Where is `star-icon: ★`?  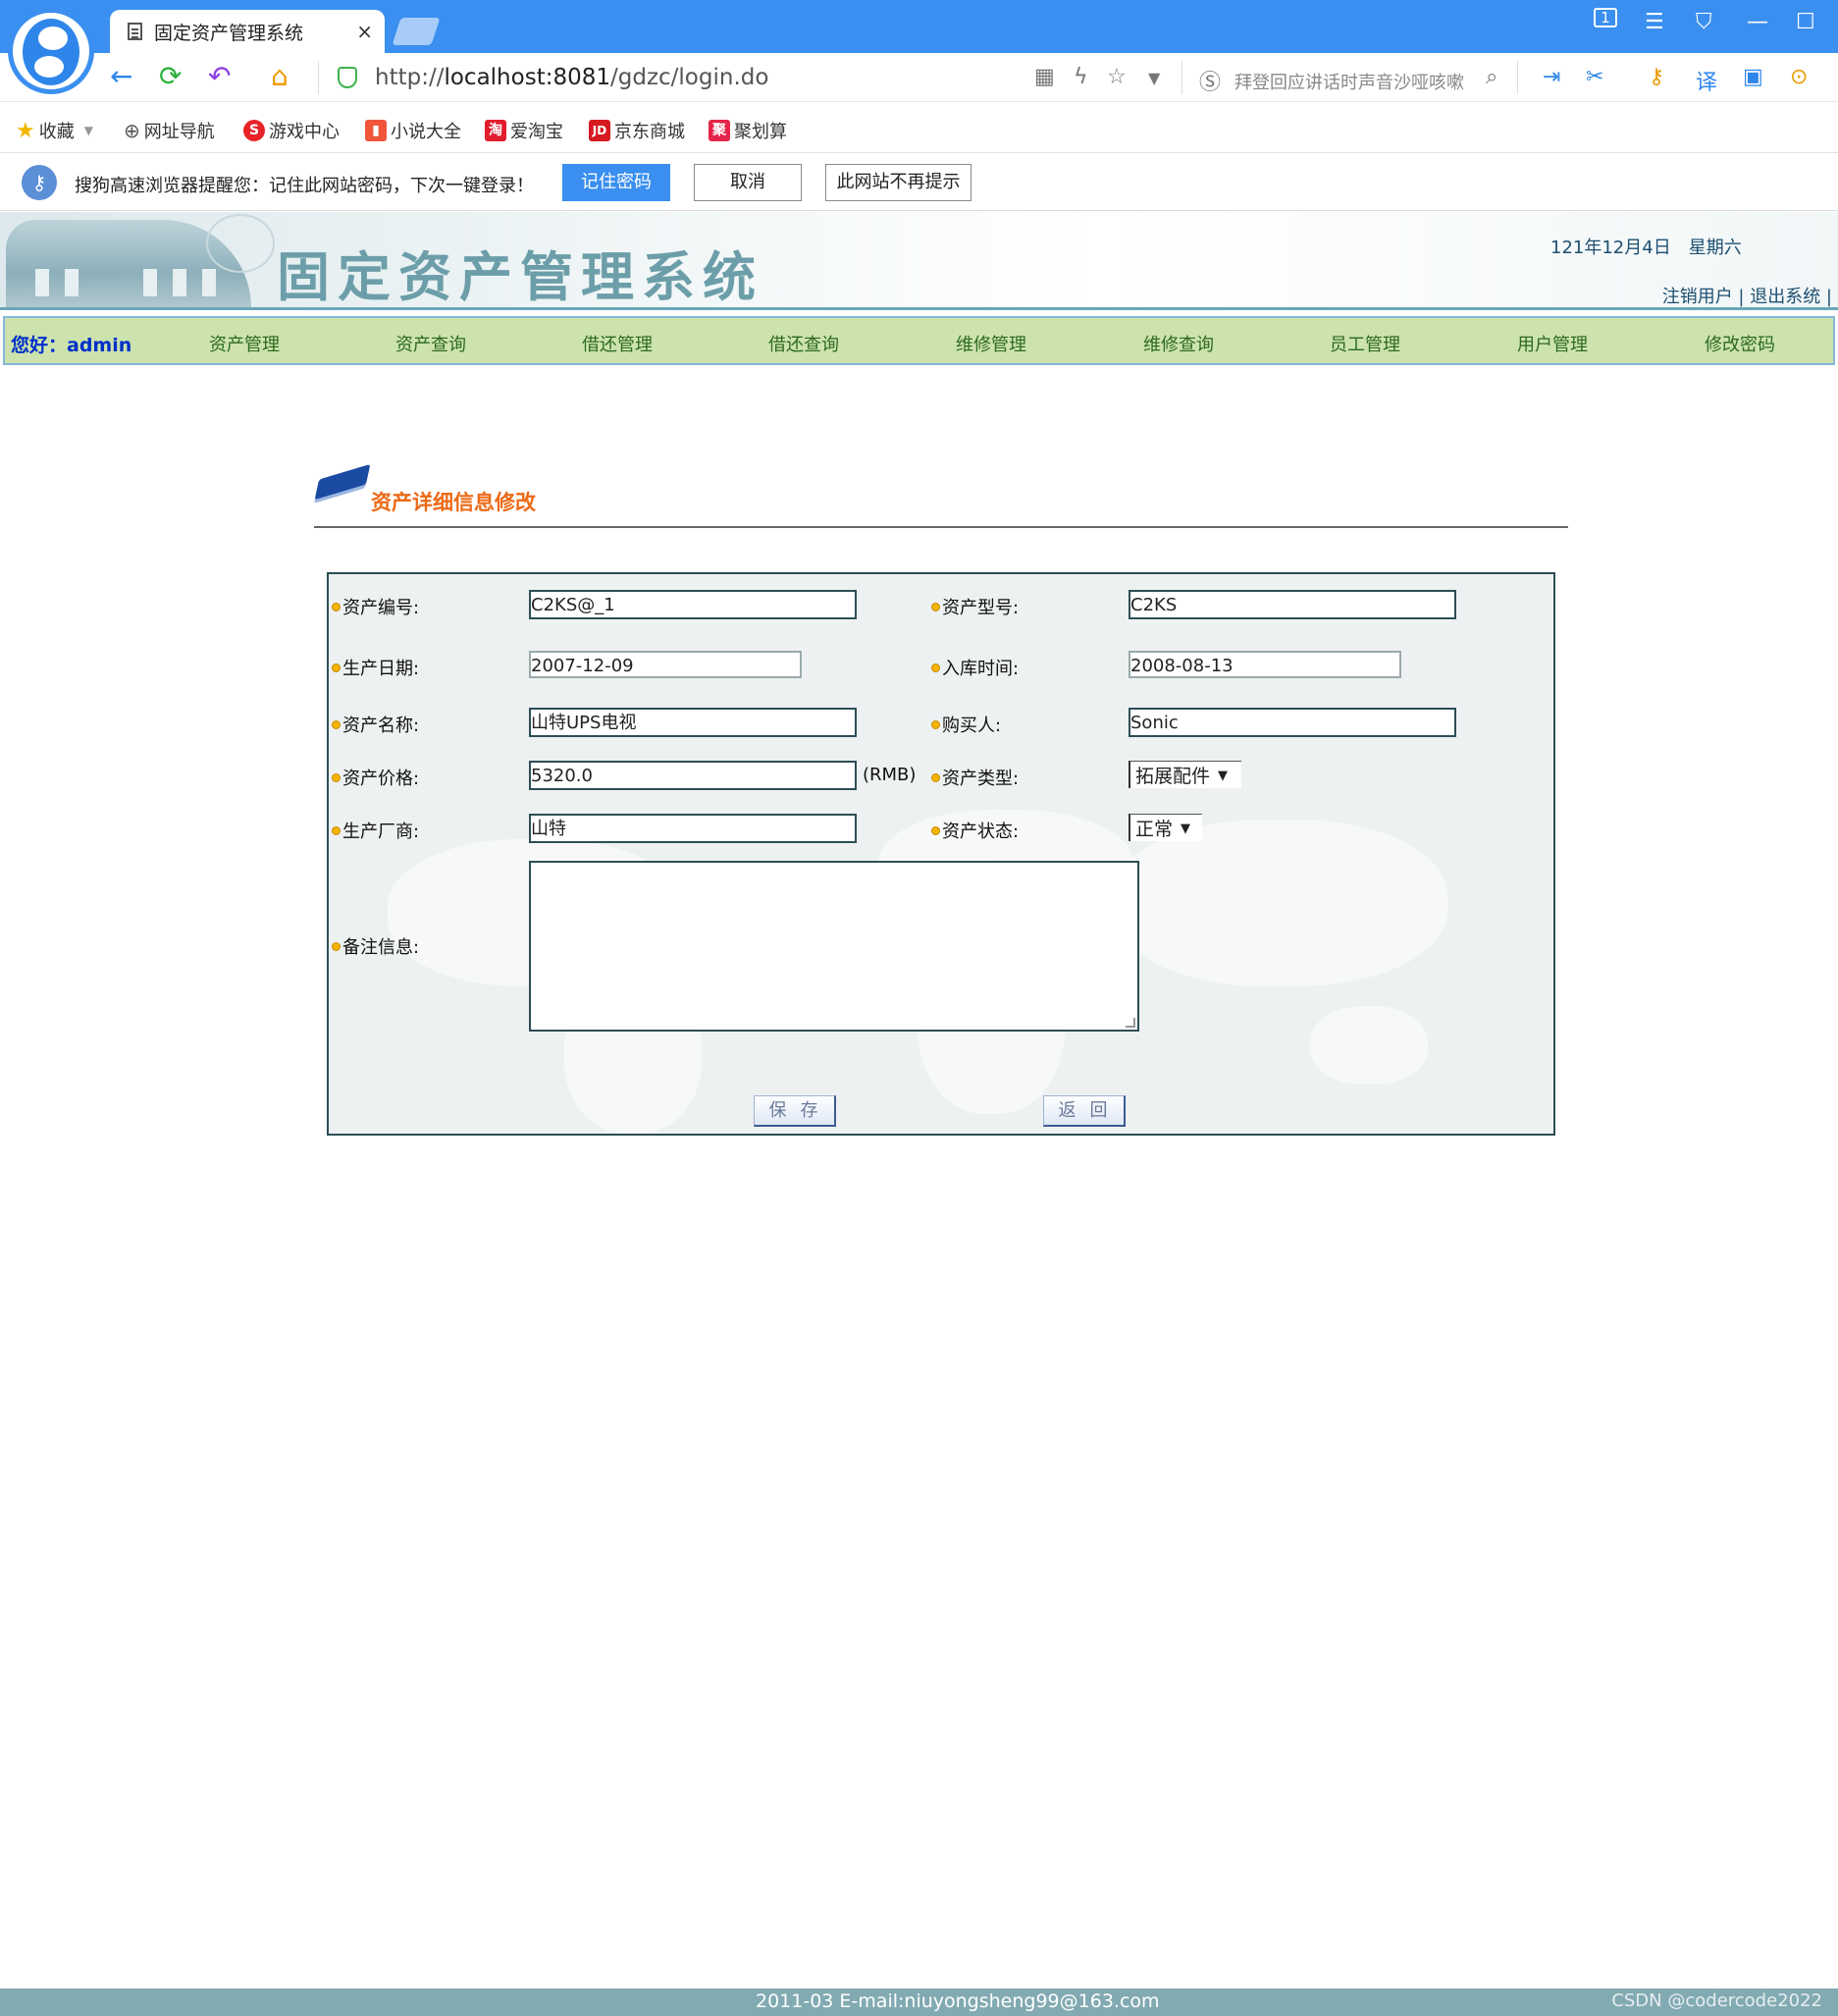
star-icon: ★ is located at coordinates (25, 130).